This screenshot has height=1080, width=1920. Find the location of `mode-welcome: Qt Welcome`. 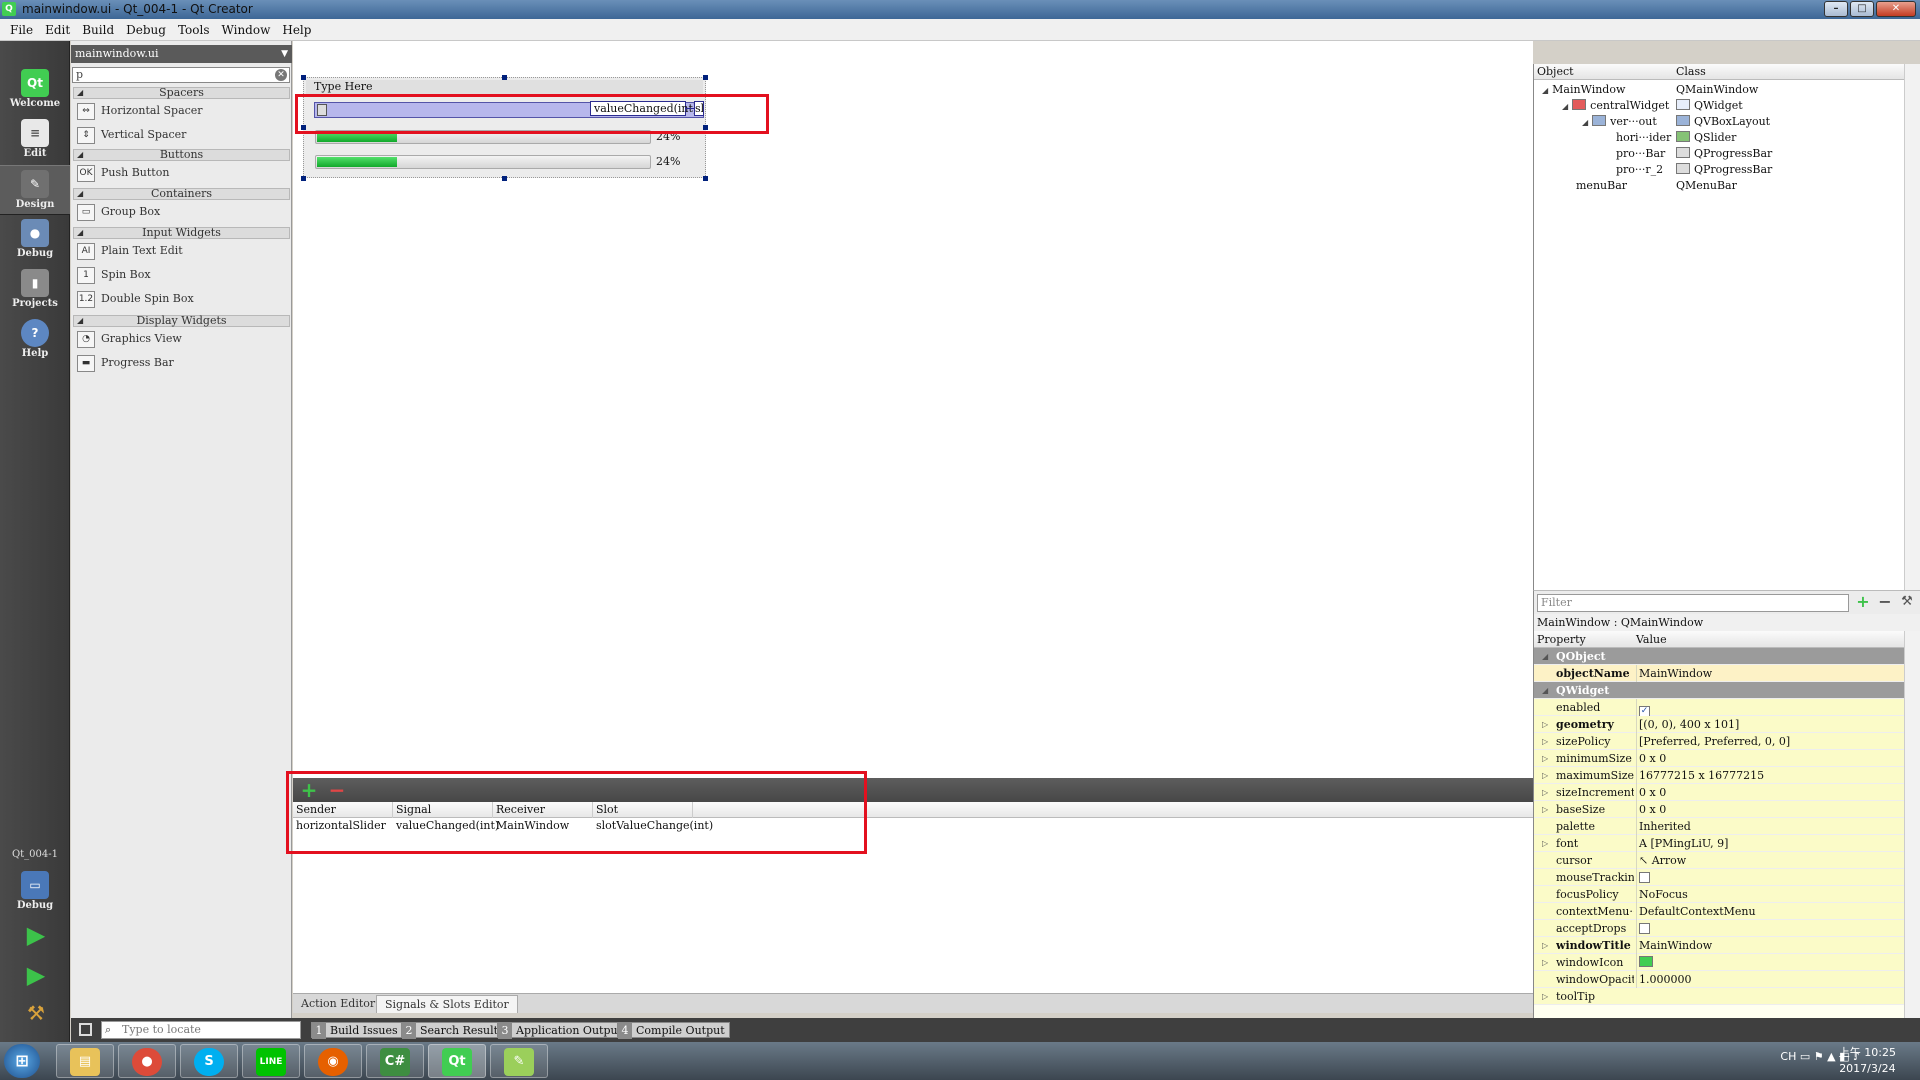

mode-welcome: Qt Welcome is located at coordinates (35, 90).